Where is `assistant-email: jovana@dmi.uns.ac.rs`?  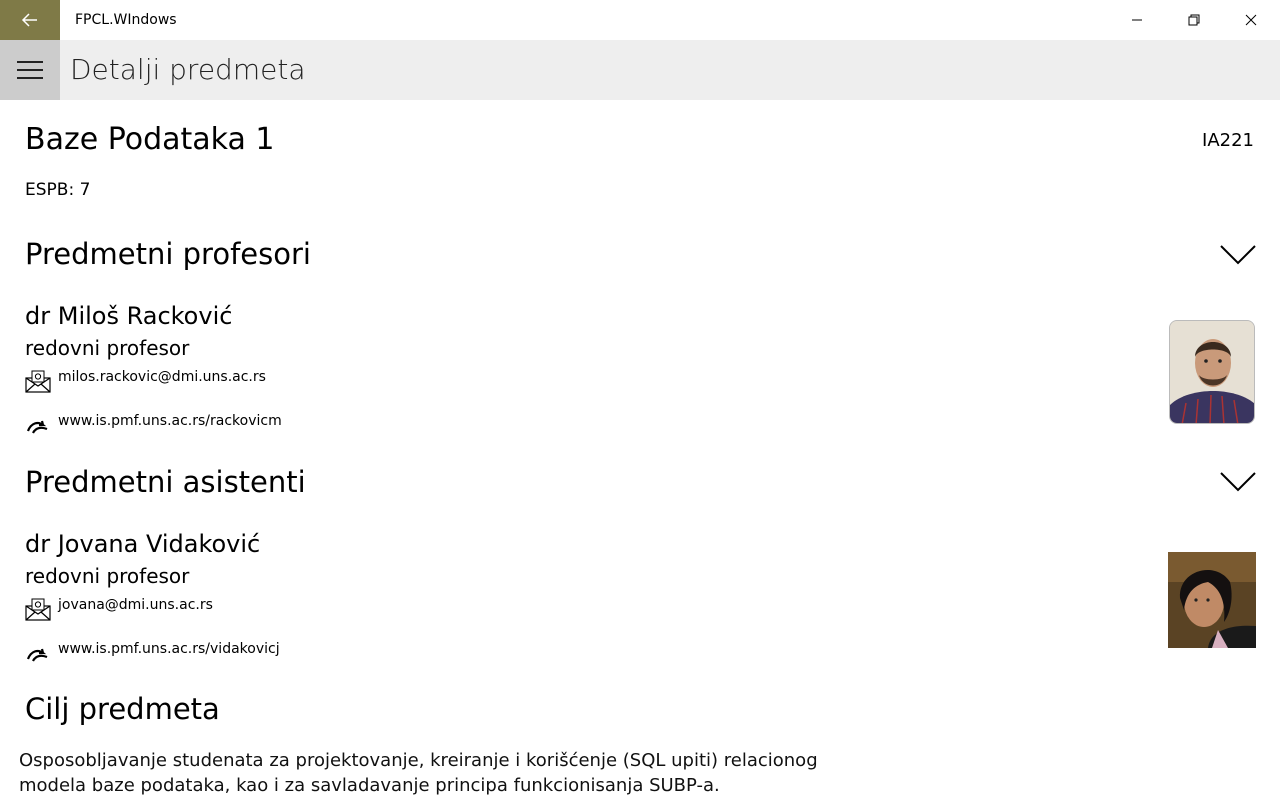
assistant-email: jovana@dmi.uns.ac.rs is located at coordinates (135, 605).